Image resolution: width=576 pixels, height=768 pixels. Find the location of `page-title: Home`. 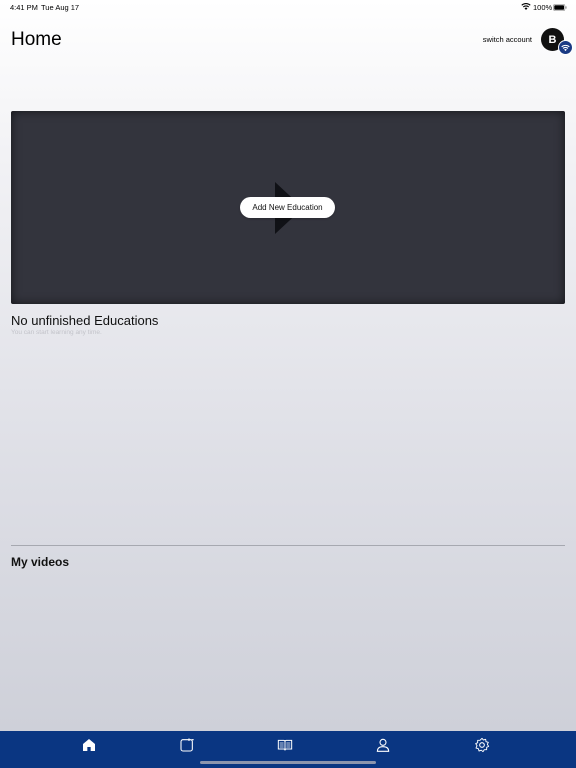

page-title: Home is located at coordinates (36, 39).